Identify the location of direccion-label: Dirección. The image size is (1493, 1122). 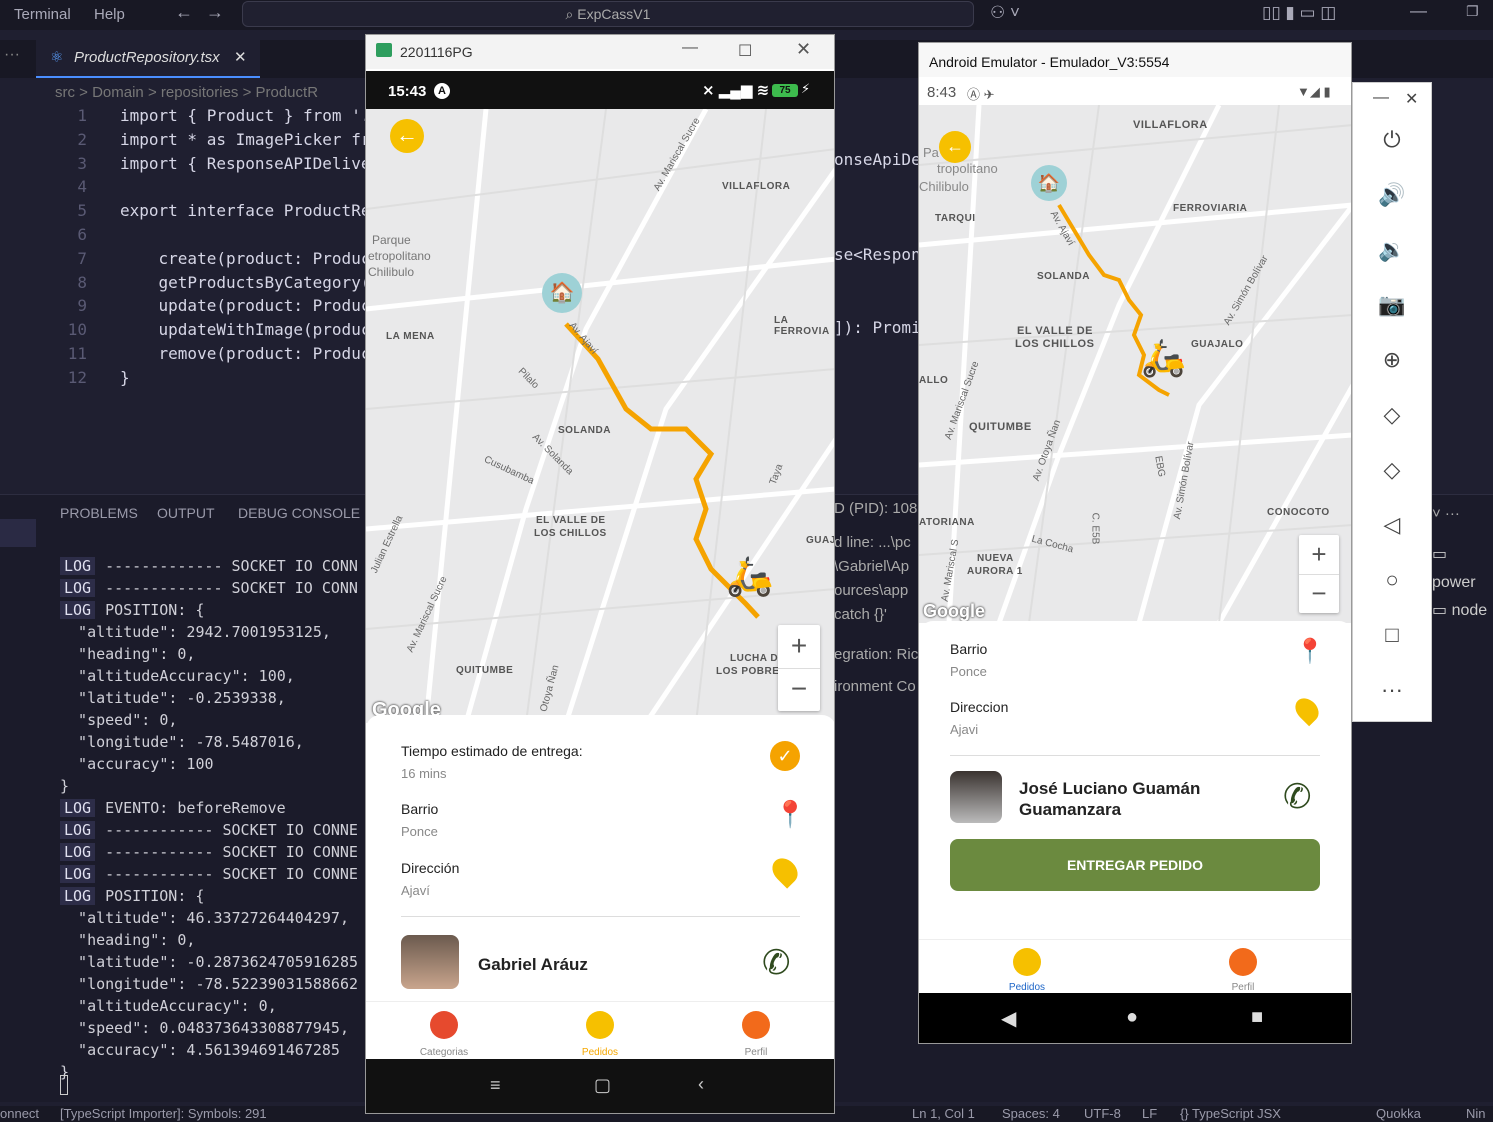
(430, 868).